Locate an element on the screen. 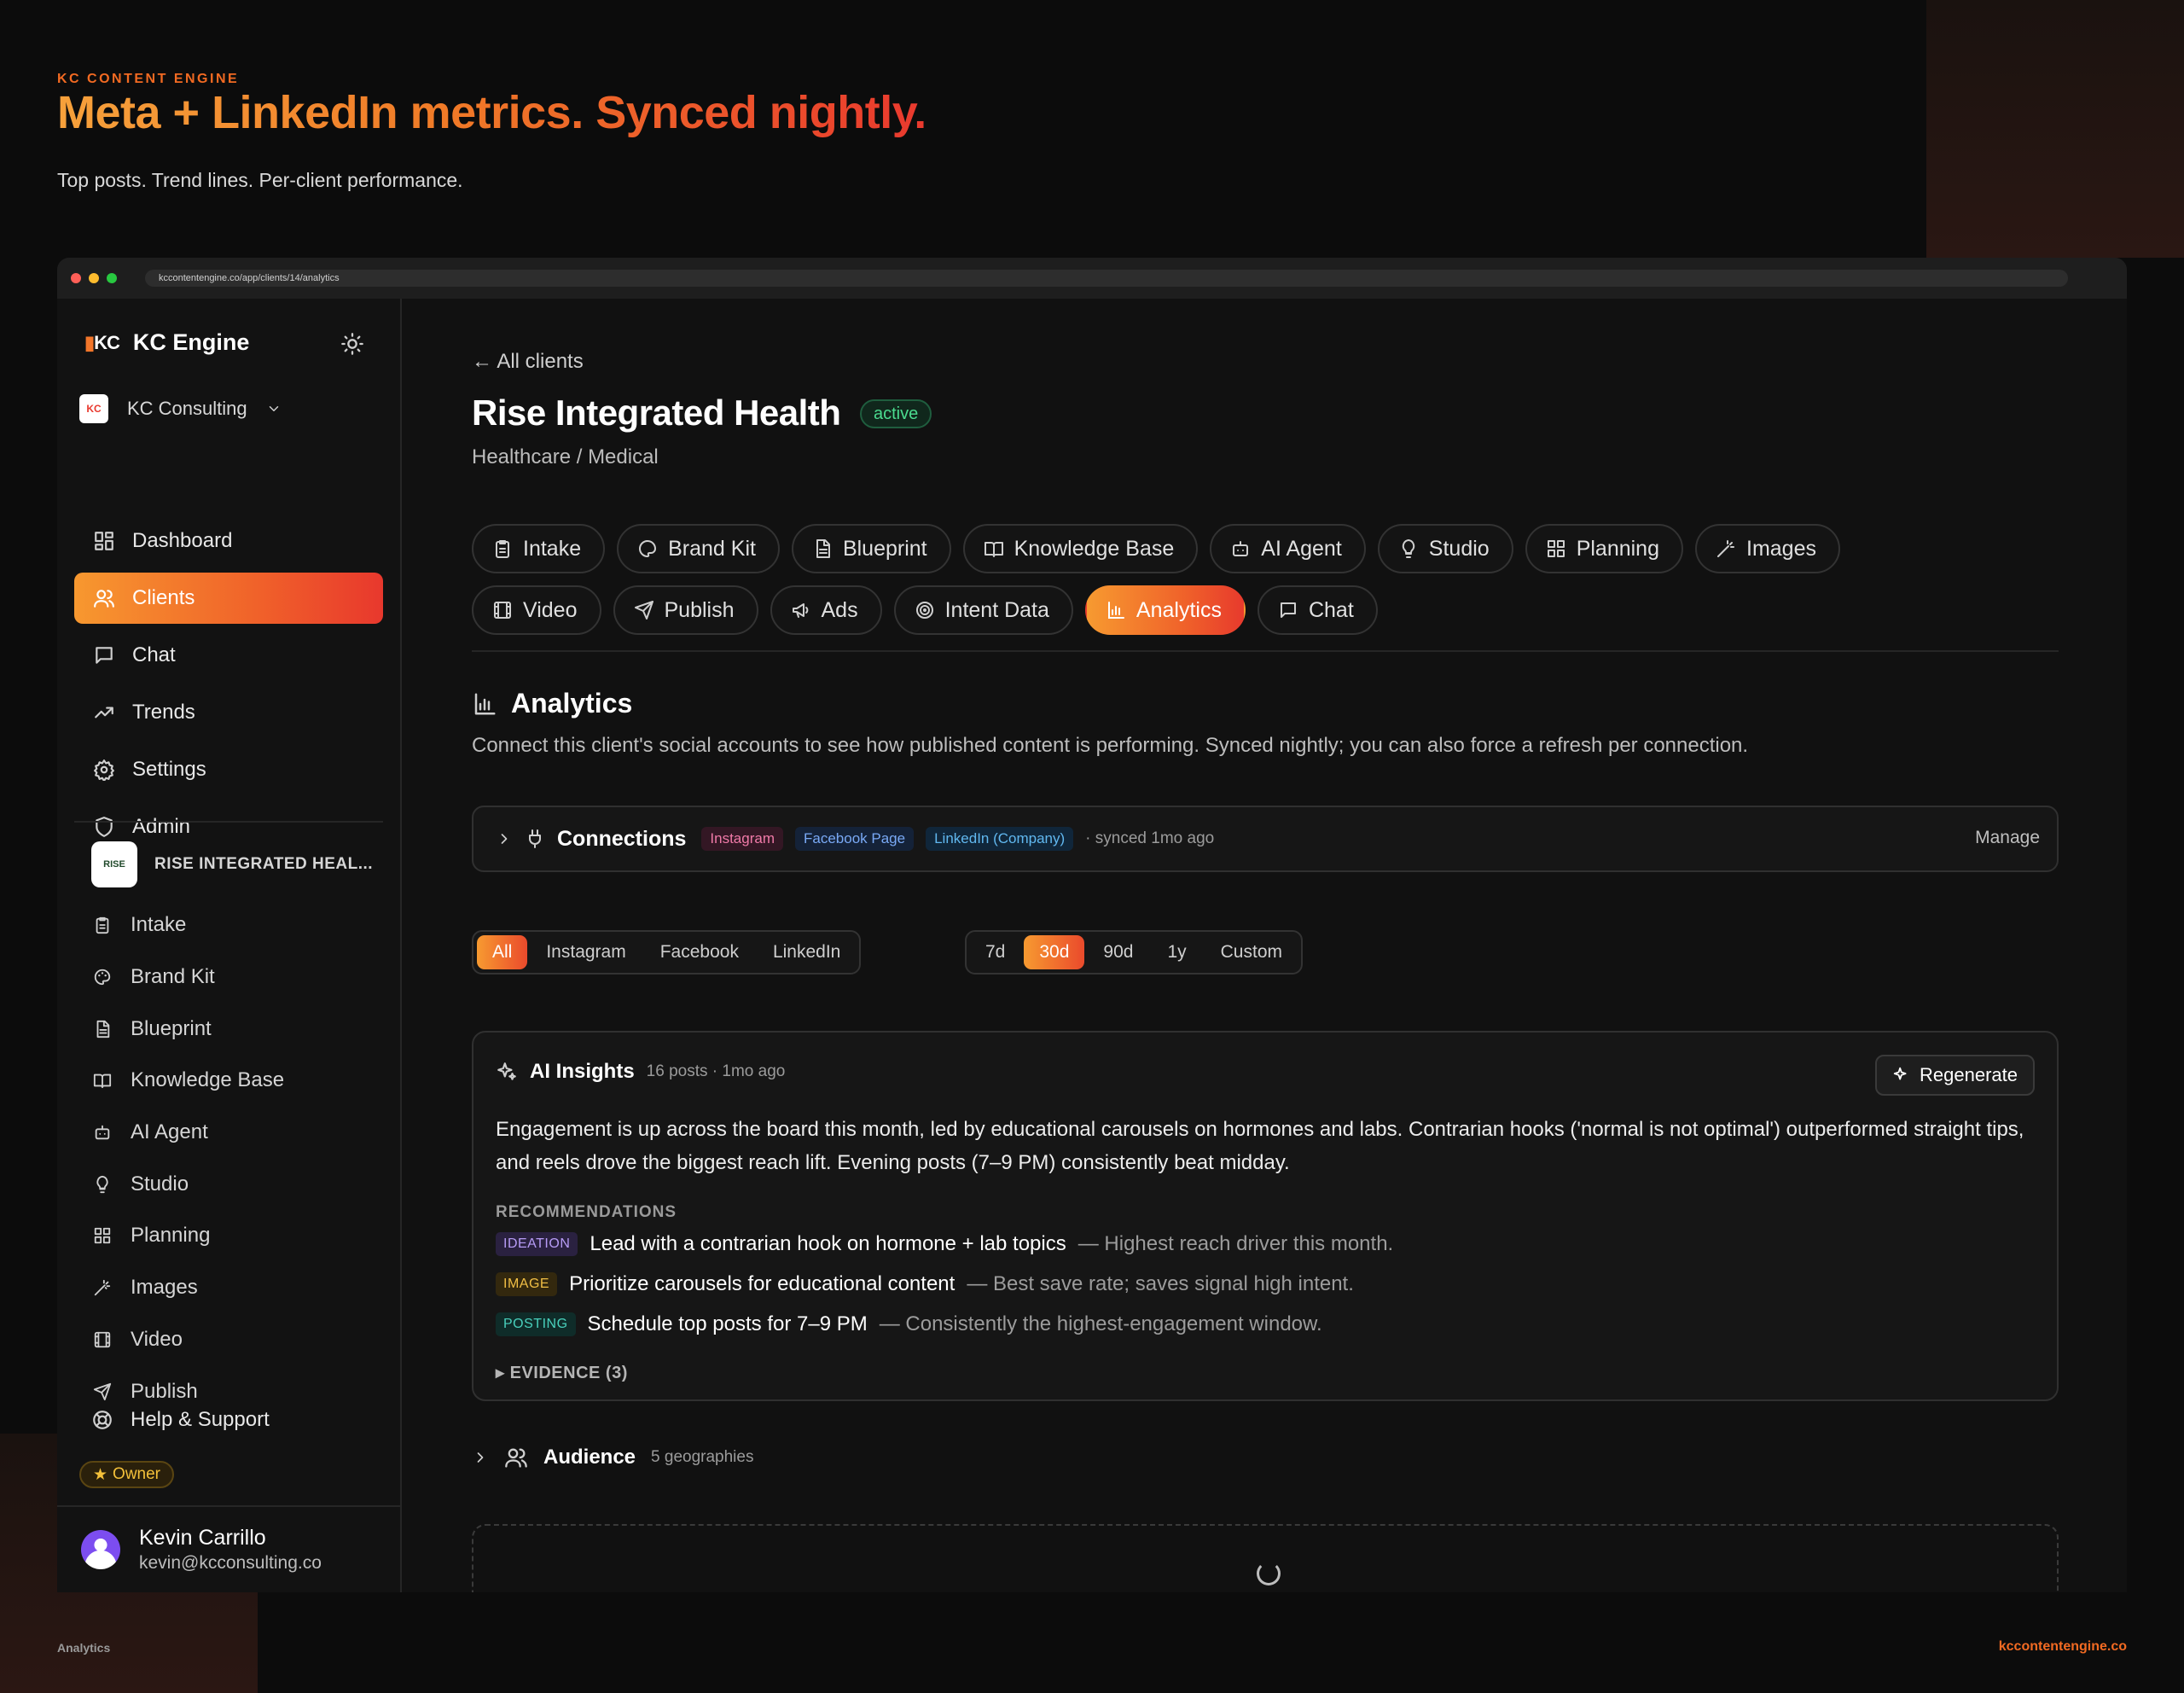 The height and width of the screenshot is (1693, 2184). nav-item-clients: Clients is located at coordinates (229, 598).